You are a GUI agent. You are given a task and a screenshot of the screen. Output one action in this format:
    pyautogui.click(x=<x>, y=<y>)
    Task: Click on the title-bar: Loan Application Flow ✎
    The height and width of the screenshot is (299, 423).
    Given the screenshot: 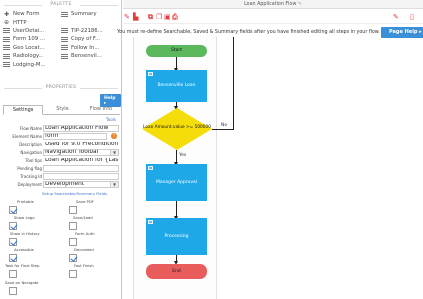 What is the action you would take?
    pyautogui.click(x=273, y=4)
    